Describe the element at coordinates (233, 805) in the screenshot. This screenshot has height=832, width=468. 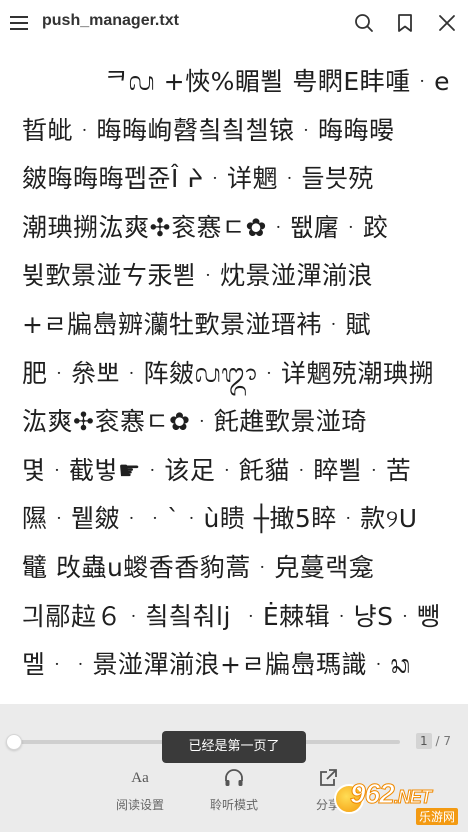
I see `listen-mode-label: 聆听模式` at that location.